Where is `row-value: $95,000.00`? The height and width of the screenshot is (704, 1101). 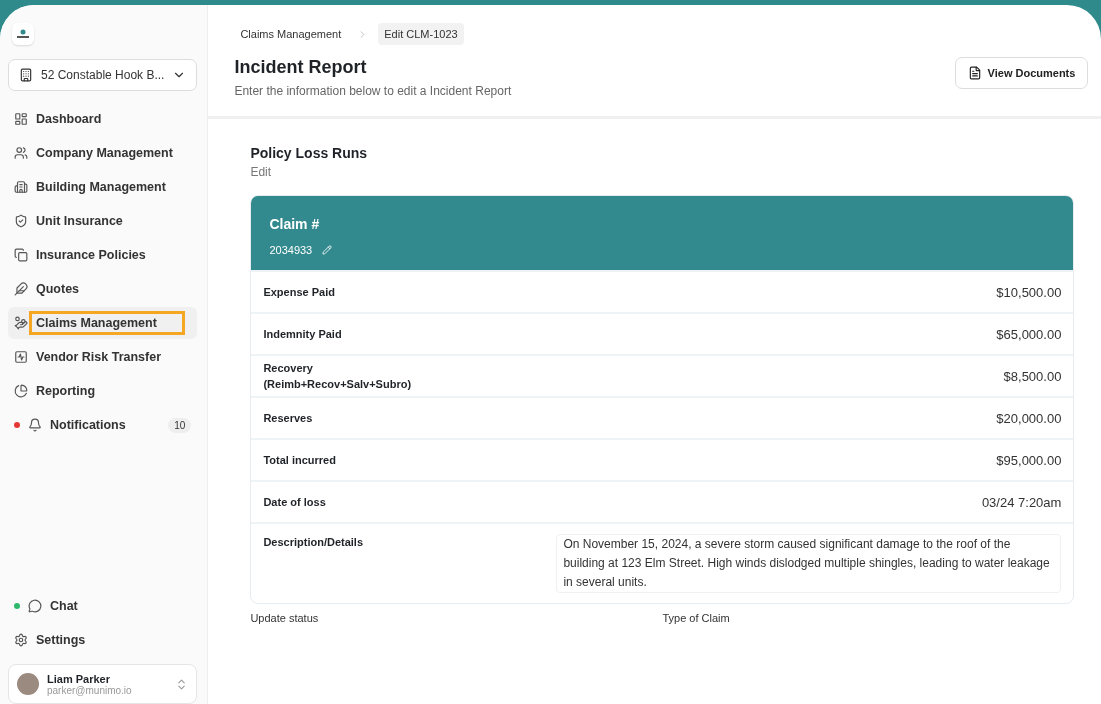
row-value: $95,000.00 is located at coordinates (1029, 460).